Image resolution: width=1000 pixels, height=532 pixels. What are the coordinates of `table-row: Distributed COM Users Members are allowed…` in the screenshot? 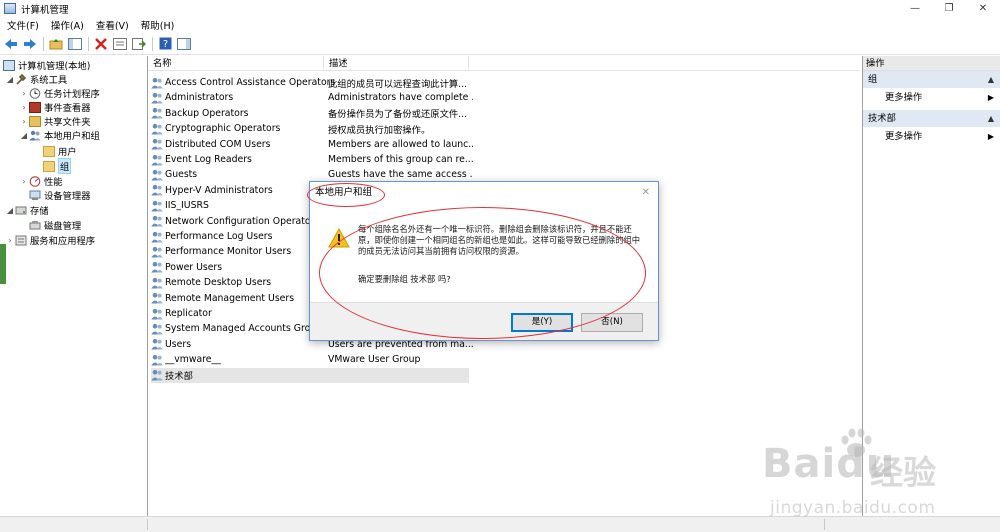 It's located at (312, 144).